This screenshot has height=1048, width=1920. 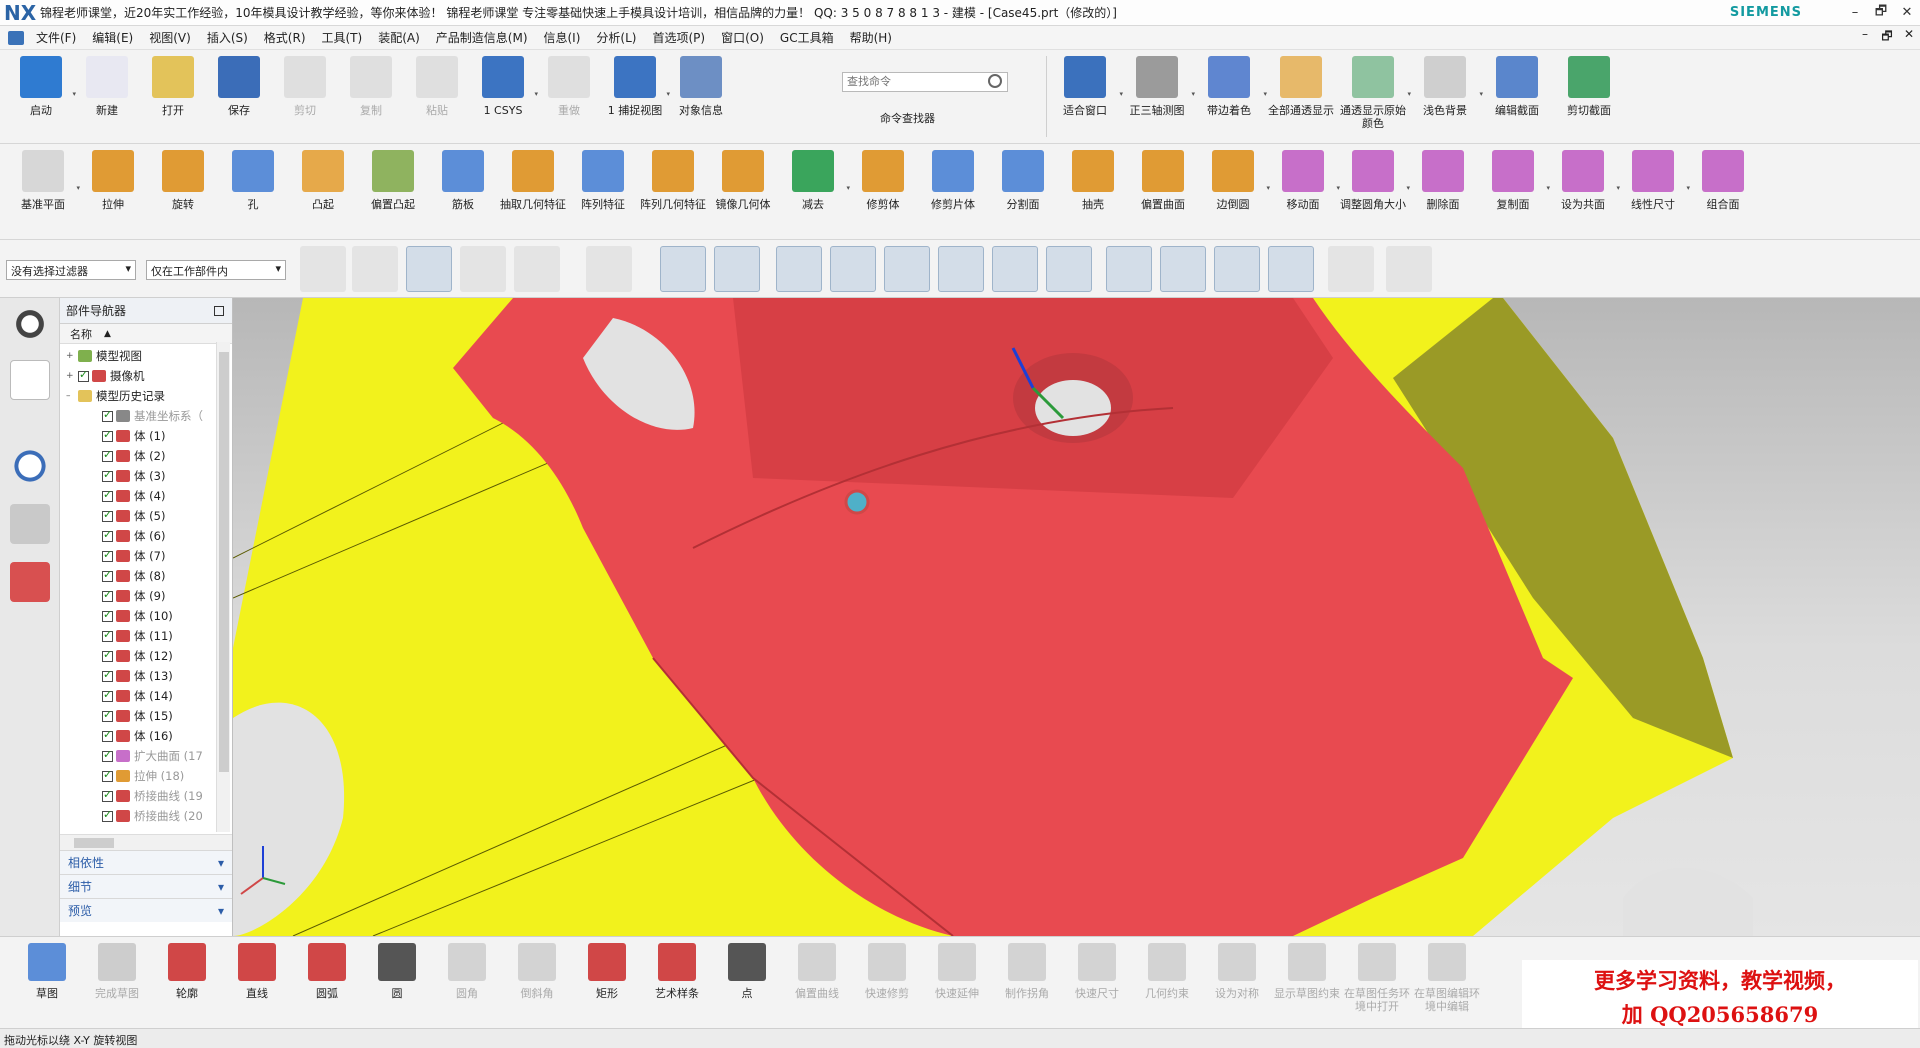 I want to click on grid-icon, so click(x=1409, y=269).